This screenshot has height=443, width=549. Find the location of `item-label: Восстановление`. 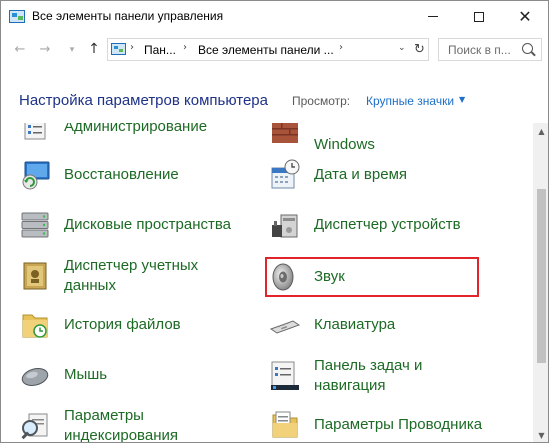

item-label: Восстановление is located at coordinates (121, 174).